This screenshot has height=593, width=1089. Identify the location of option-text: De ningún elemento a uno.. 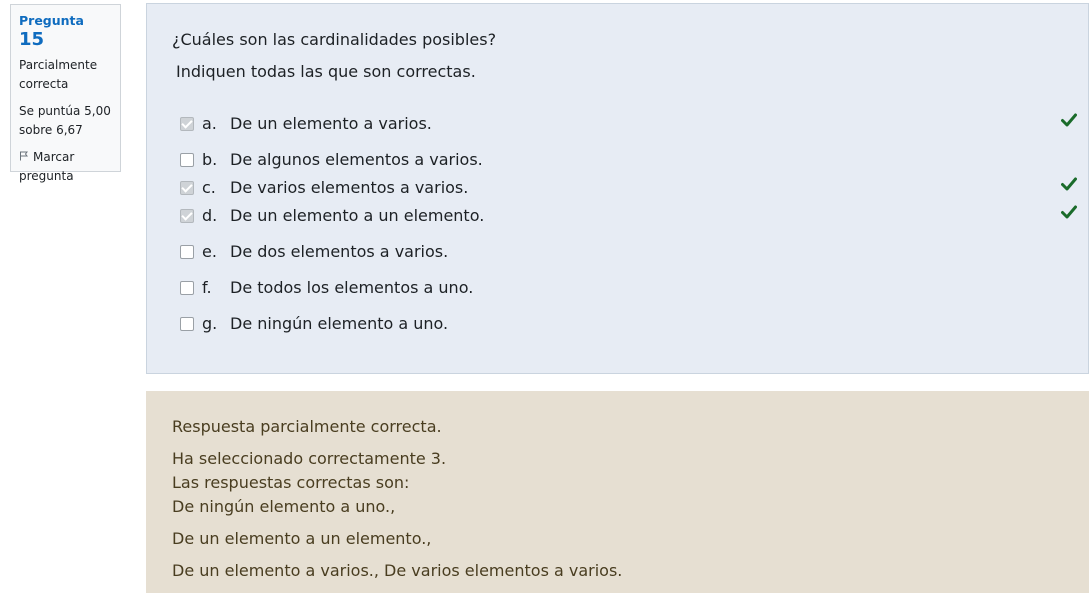
(339, 323).